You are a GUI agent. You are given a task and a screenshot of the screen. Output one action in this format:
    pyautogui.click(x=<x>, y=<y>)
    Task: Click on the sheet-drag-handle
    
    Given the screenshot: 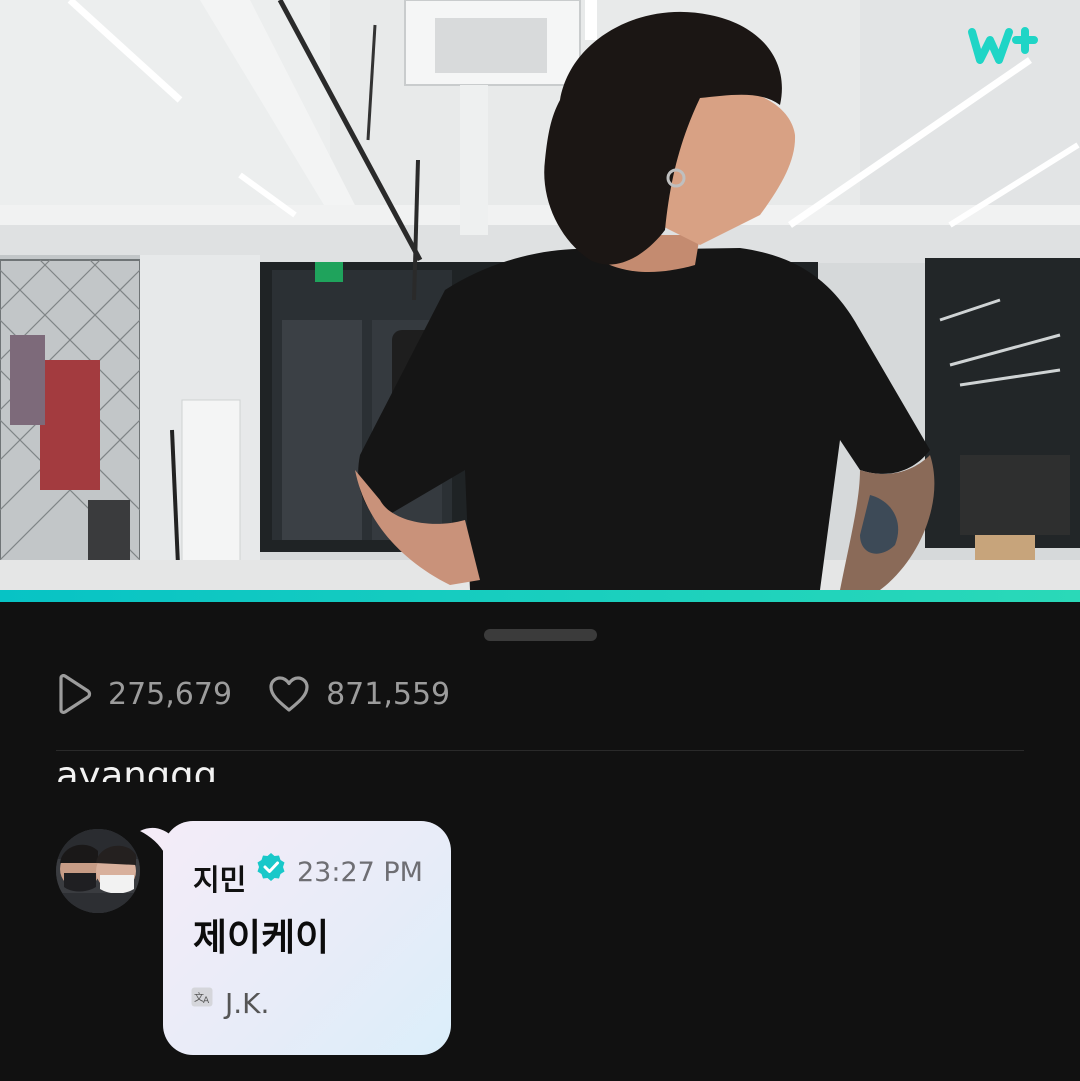 What is the action you would take?
    pyautogui.click(x=540, y=635)
    